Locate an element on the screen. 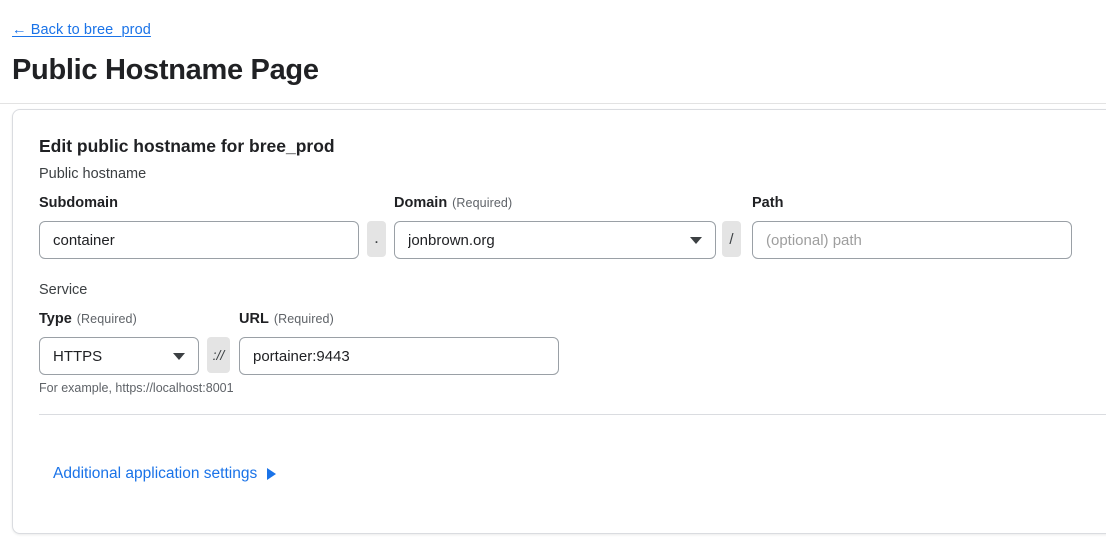 Image resolution: width=1106 pixels, height=555 pixels. path-label-text: Path is located at coordinates (768, 203).